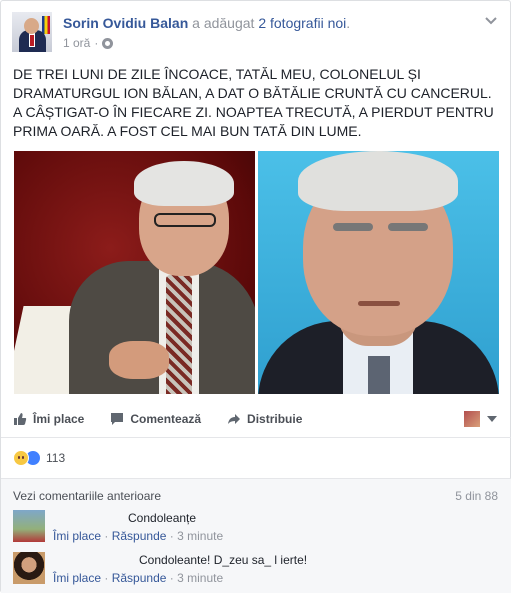 The width and height of the screenshot is (511, 593). What do you see at coordinates (32, 32) in the screenshot?
I see `author-avatar` at bounding box center [32, 32].